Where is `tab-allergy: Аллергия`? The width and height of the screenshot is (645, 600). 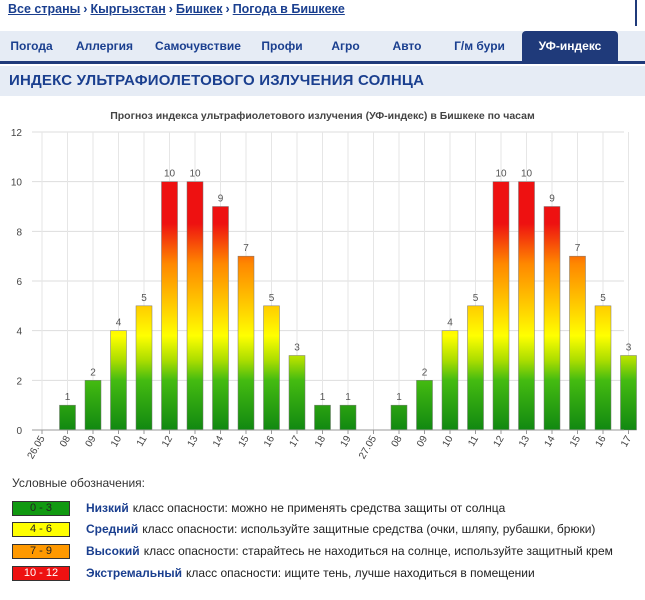
tab-allergy: Аллергия is located at coordinates (104, 46).